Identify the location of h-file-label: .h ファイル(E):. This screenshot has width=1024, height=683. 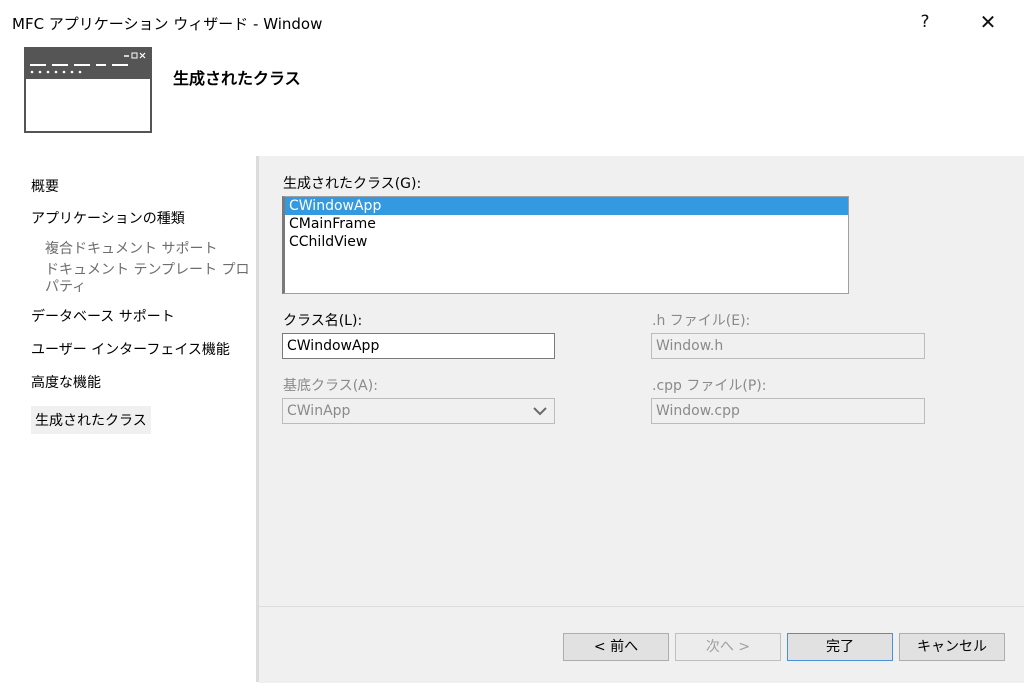
(701, 321).